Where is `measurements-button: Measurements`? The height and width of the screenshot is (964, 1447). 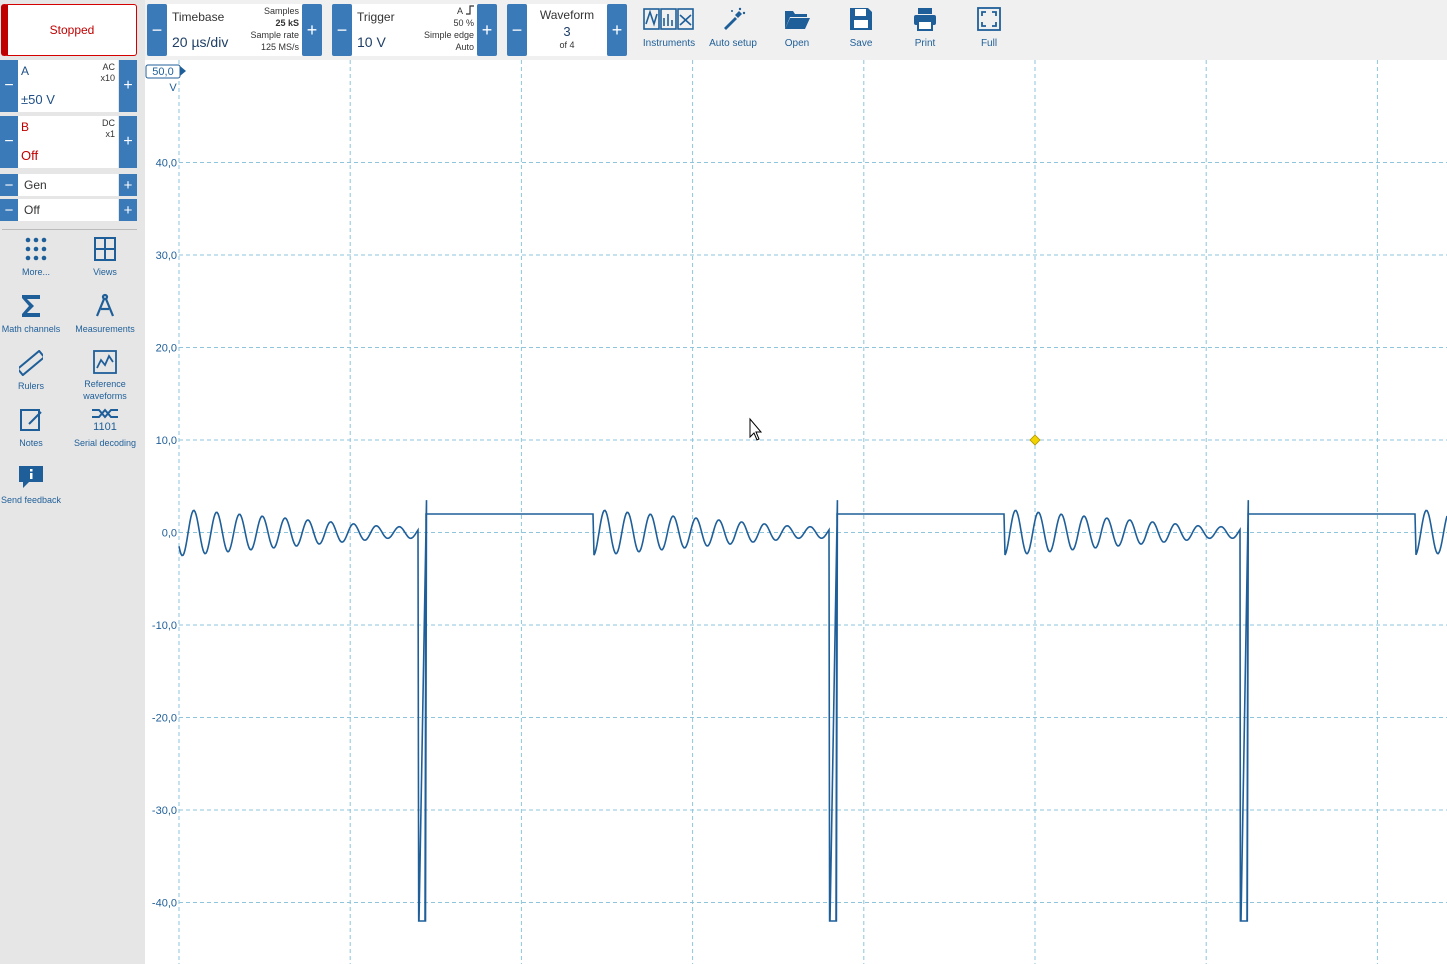 measurements-button: Measurements is located at coordinates (105, 314).